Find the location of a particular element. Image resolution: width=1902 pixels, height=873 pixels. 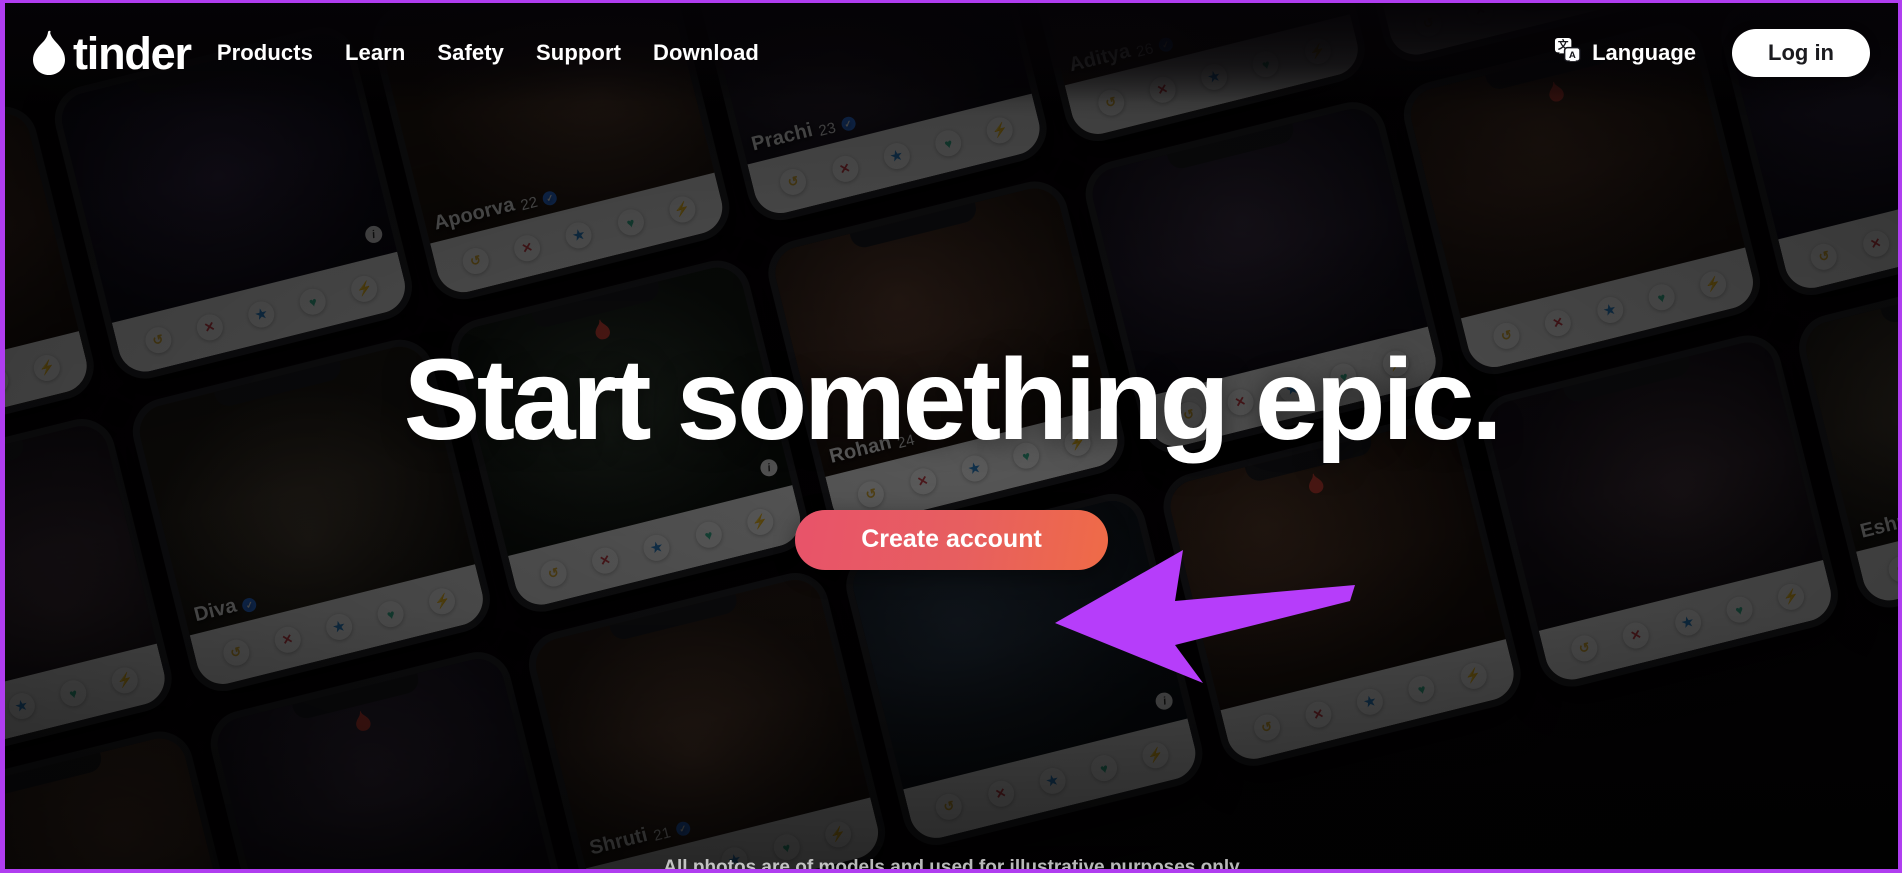

annotation-arrow-icon is located at coordinates (1265, 605).